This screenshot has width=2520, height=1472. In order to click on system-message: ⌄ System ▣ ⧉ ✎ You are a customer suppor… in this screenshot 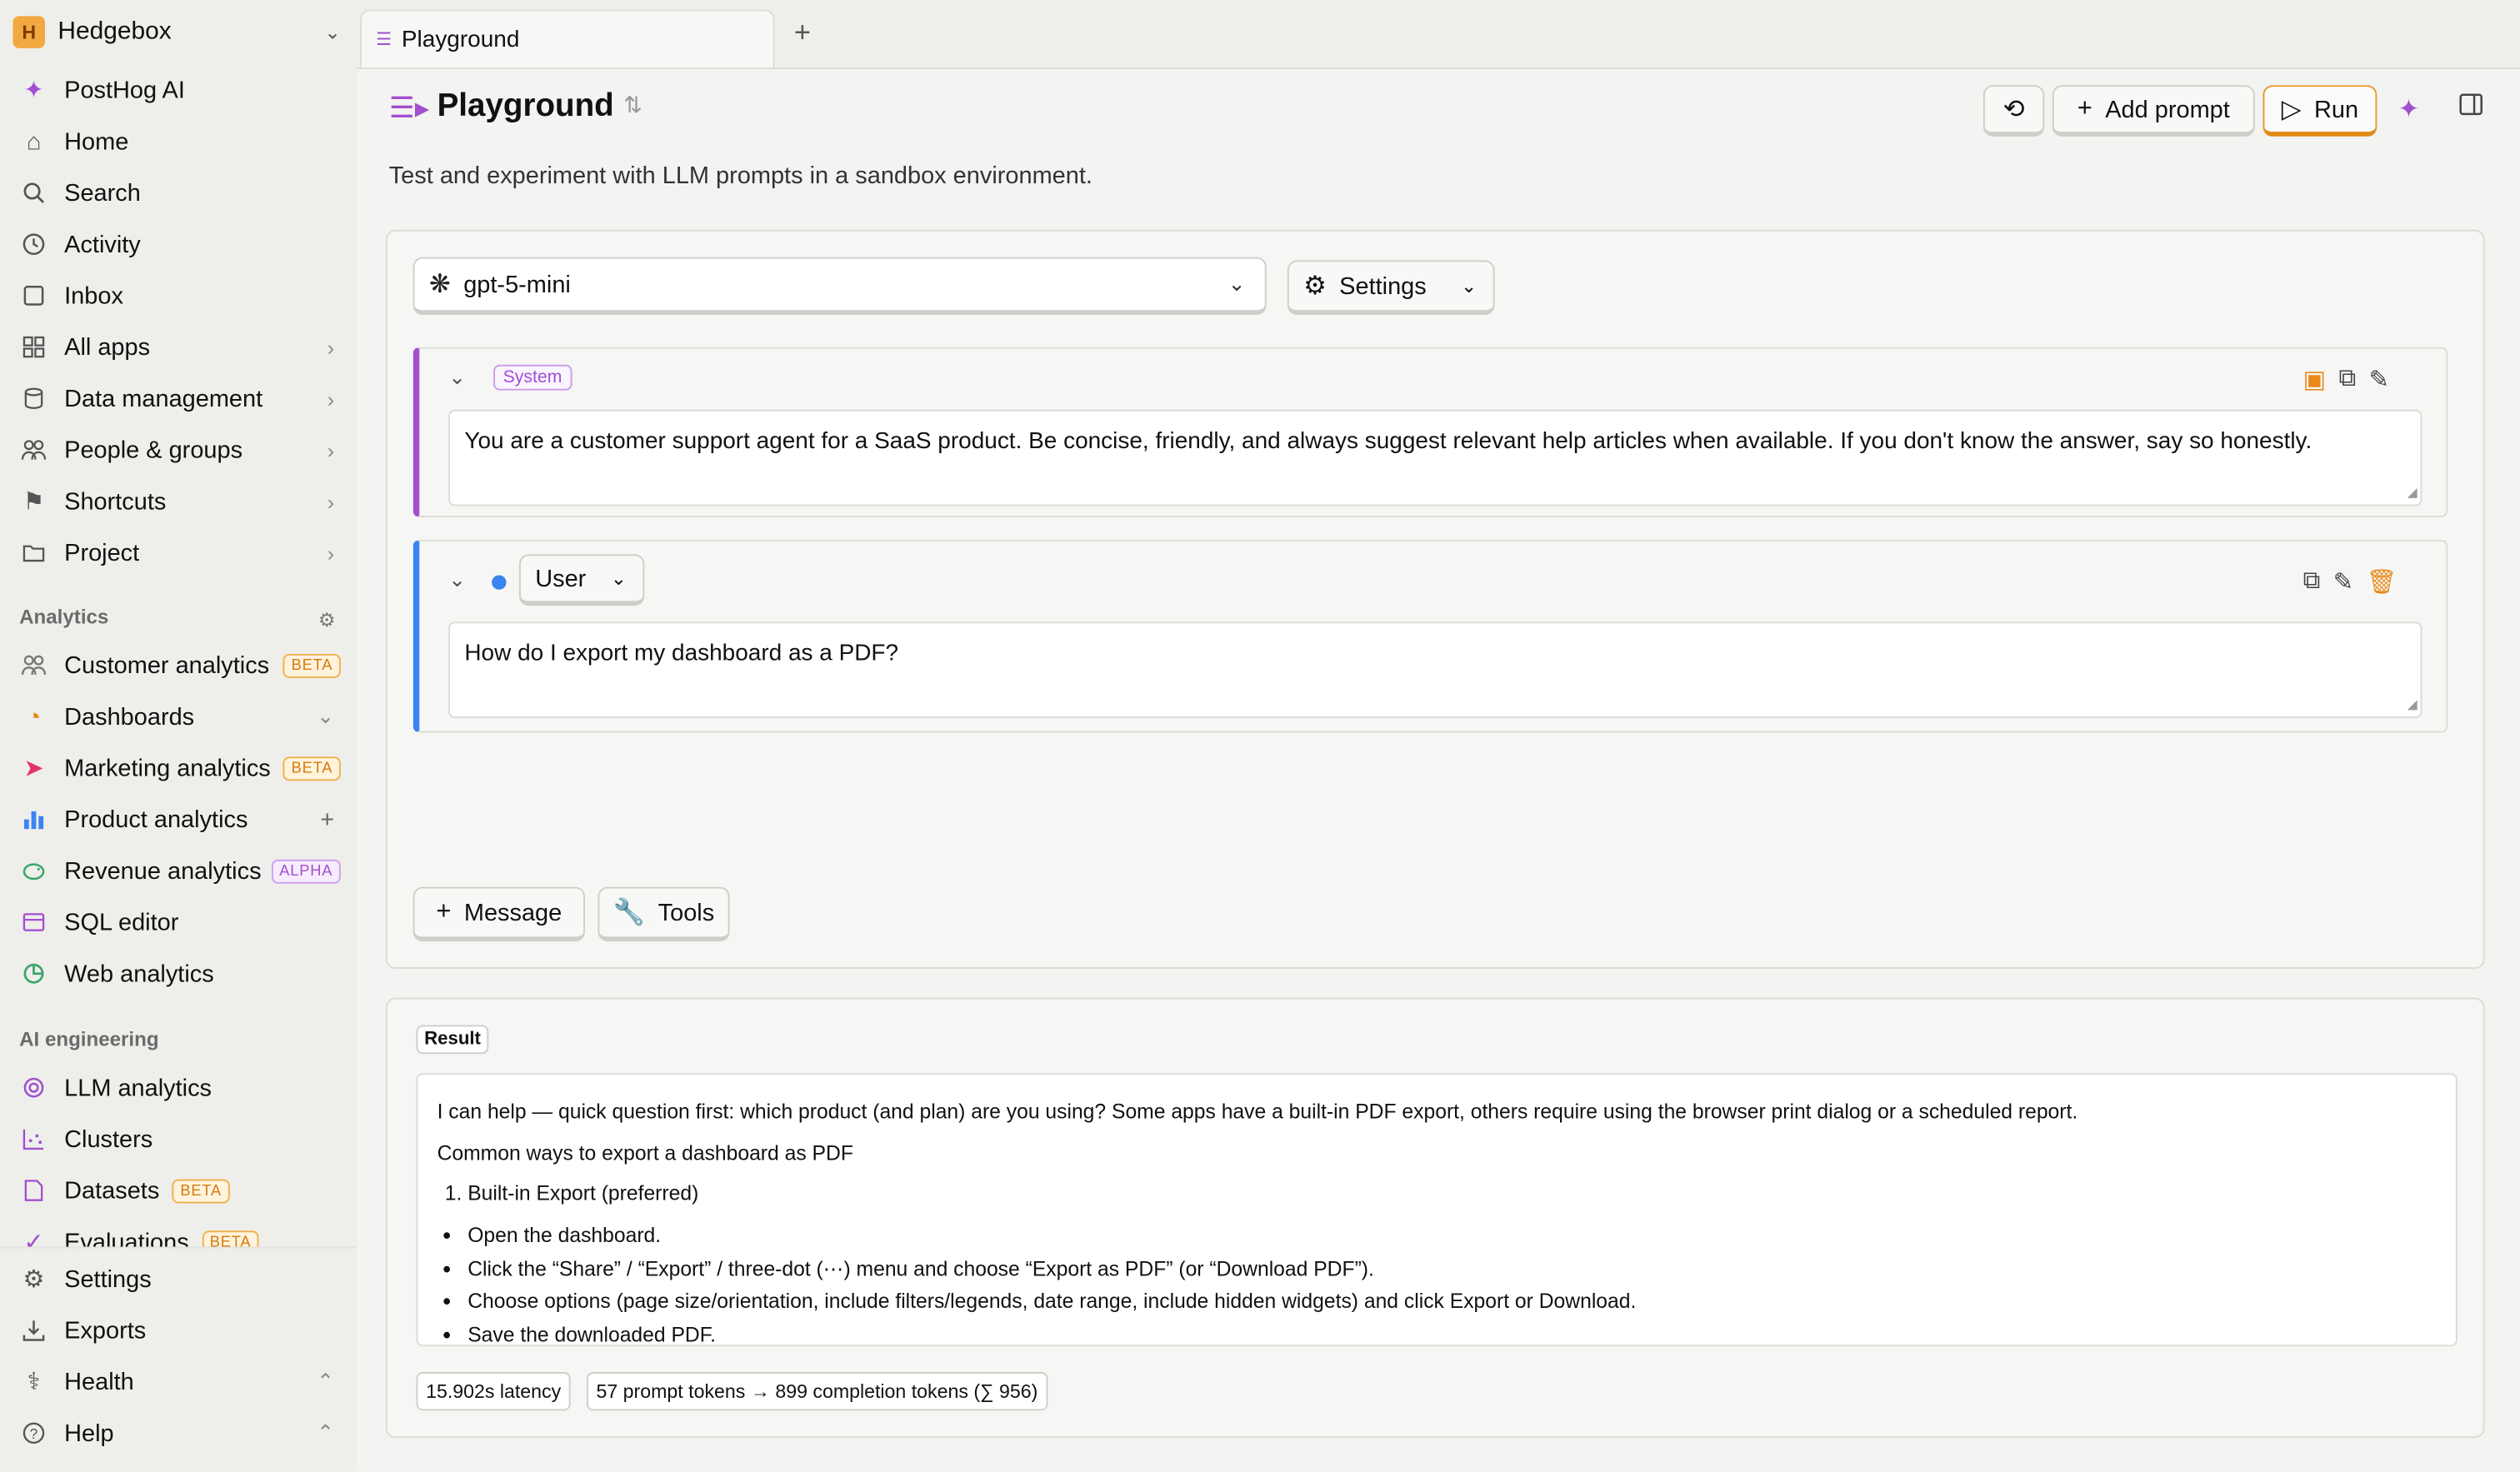, I will do `click(1430, 432)`.